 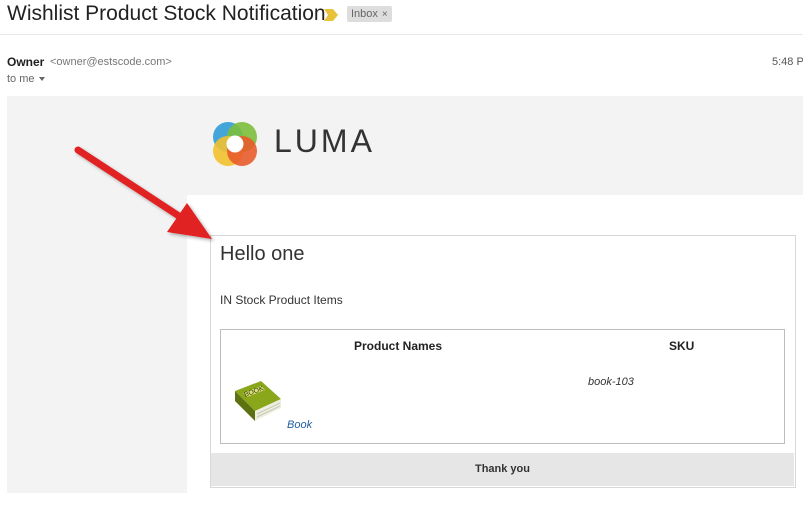 I want to click on footer-bar: Thank you, so click(x=502, y=469).